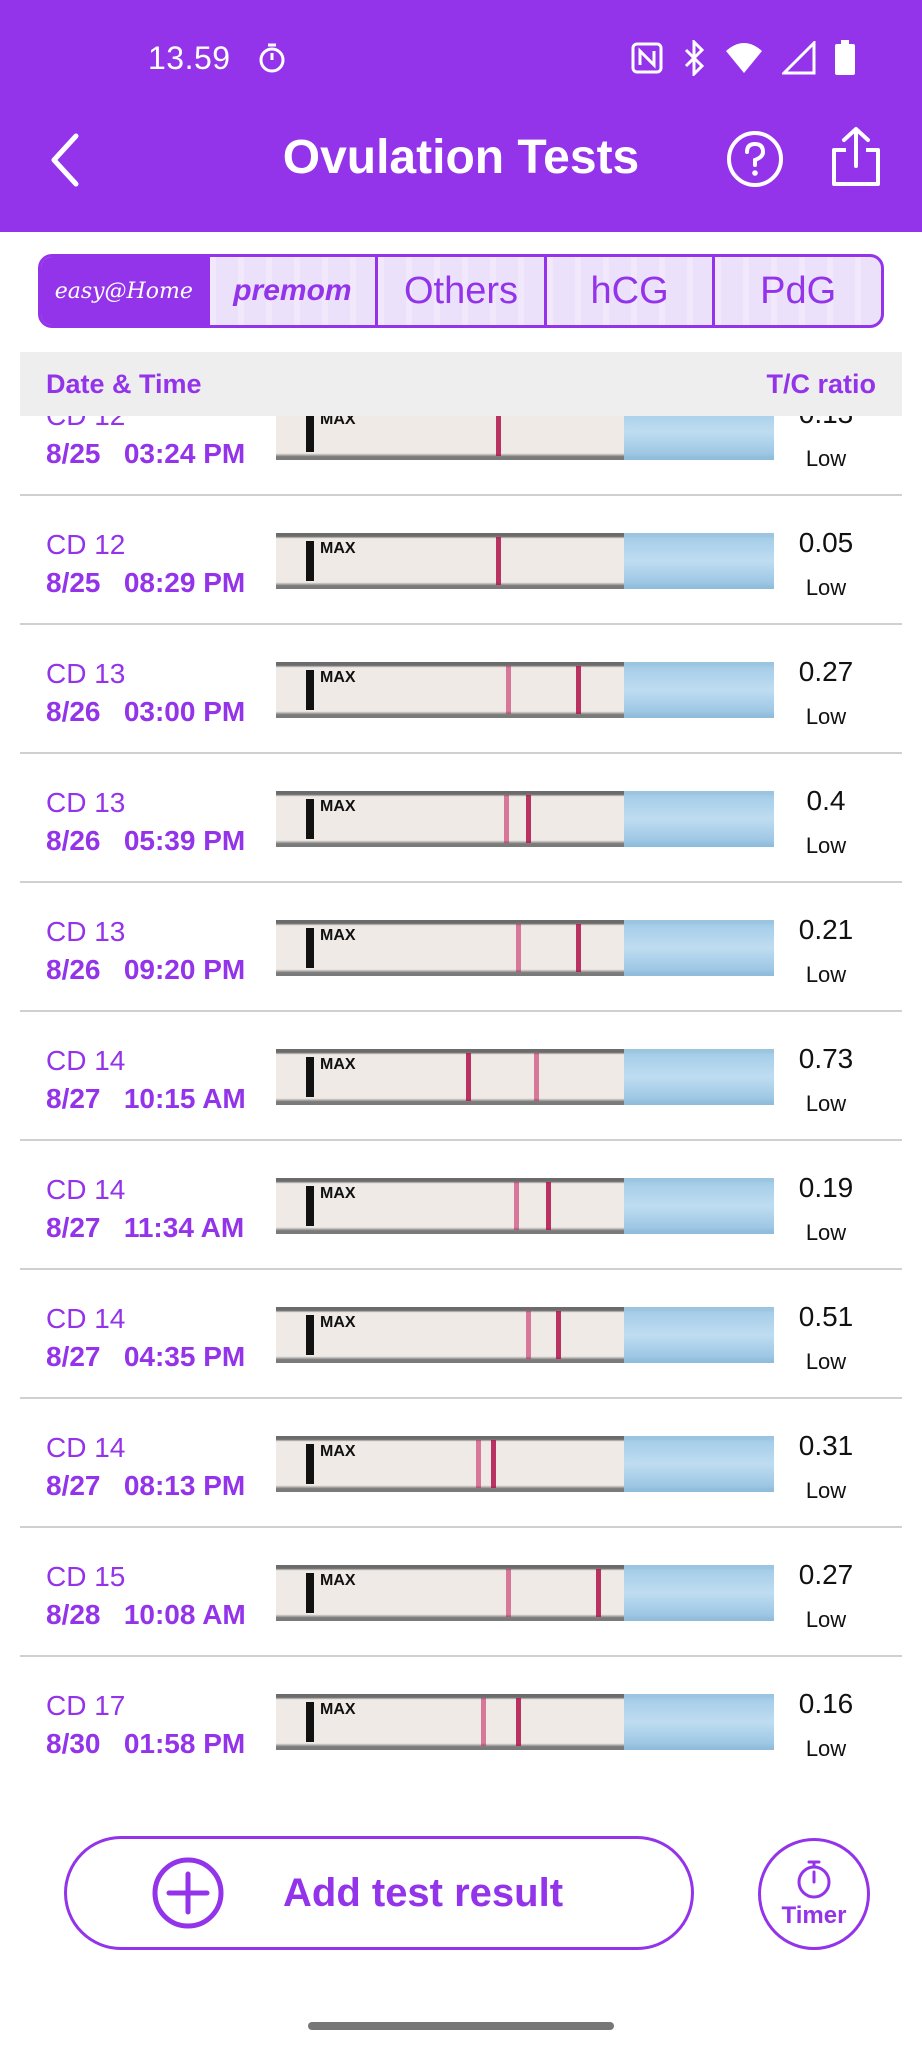 The height and width of the screenshot is (2048, 922). I want to click on test-datetime: 8/28 10:08 AM, so click(146, 1614).